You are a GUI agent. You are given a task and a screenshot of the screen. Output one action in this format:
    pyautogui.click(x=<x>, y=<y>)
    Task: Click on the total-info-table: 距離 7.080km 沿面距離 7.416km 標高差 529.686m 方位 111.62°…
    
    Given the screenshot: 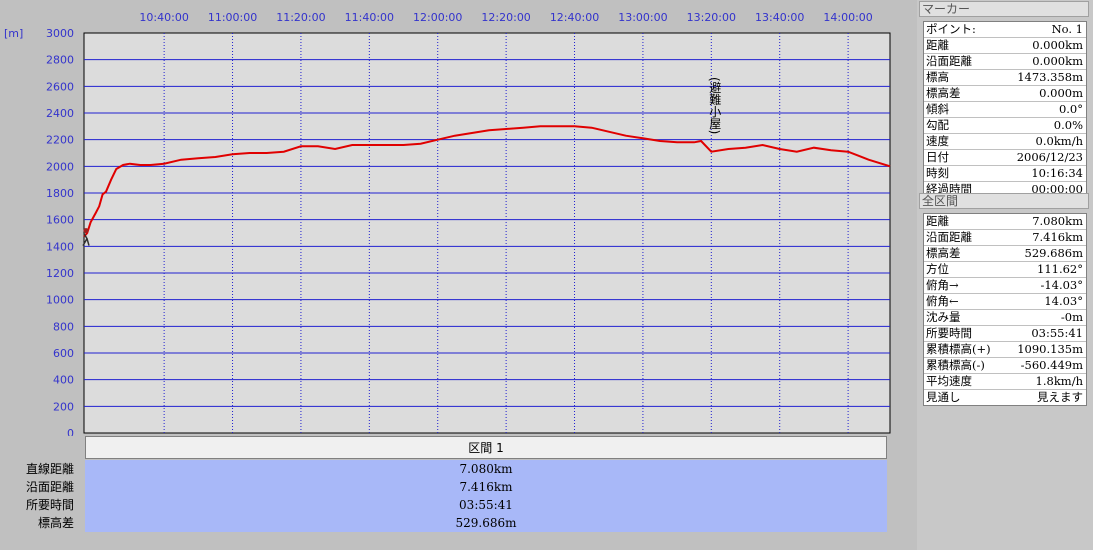 What is the action you would take?
    pyautogui.click(x=1005, y=309)
    